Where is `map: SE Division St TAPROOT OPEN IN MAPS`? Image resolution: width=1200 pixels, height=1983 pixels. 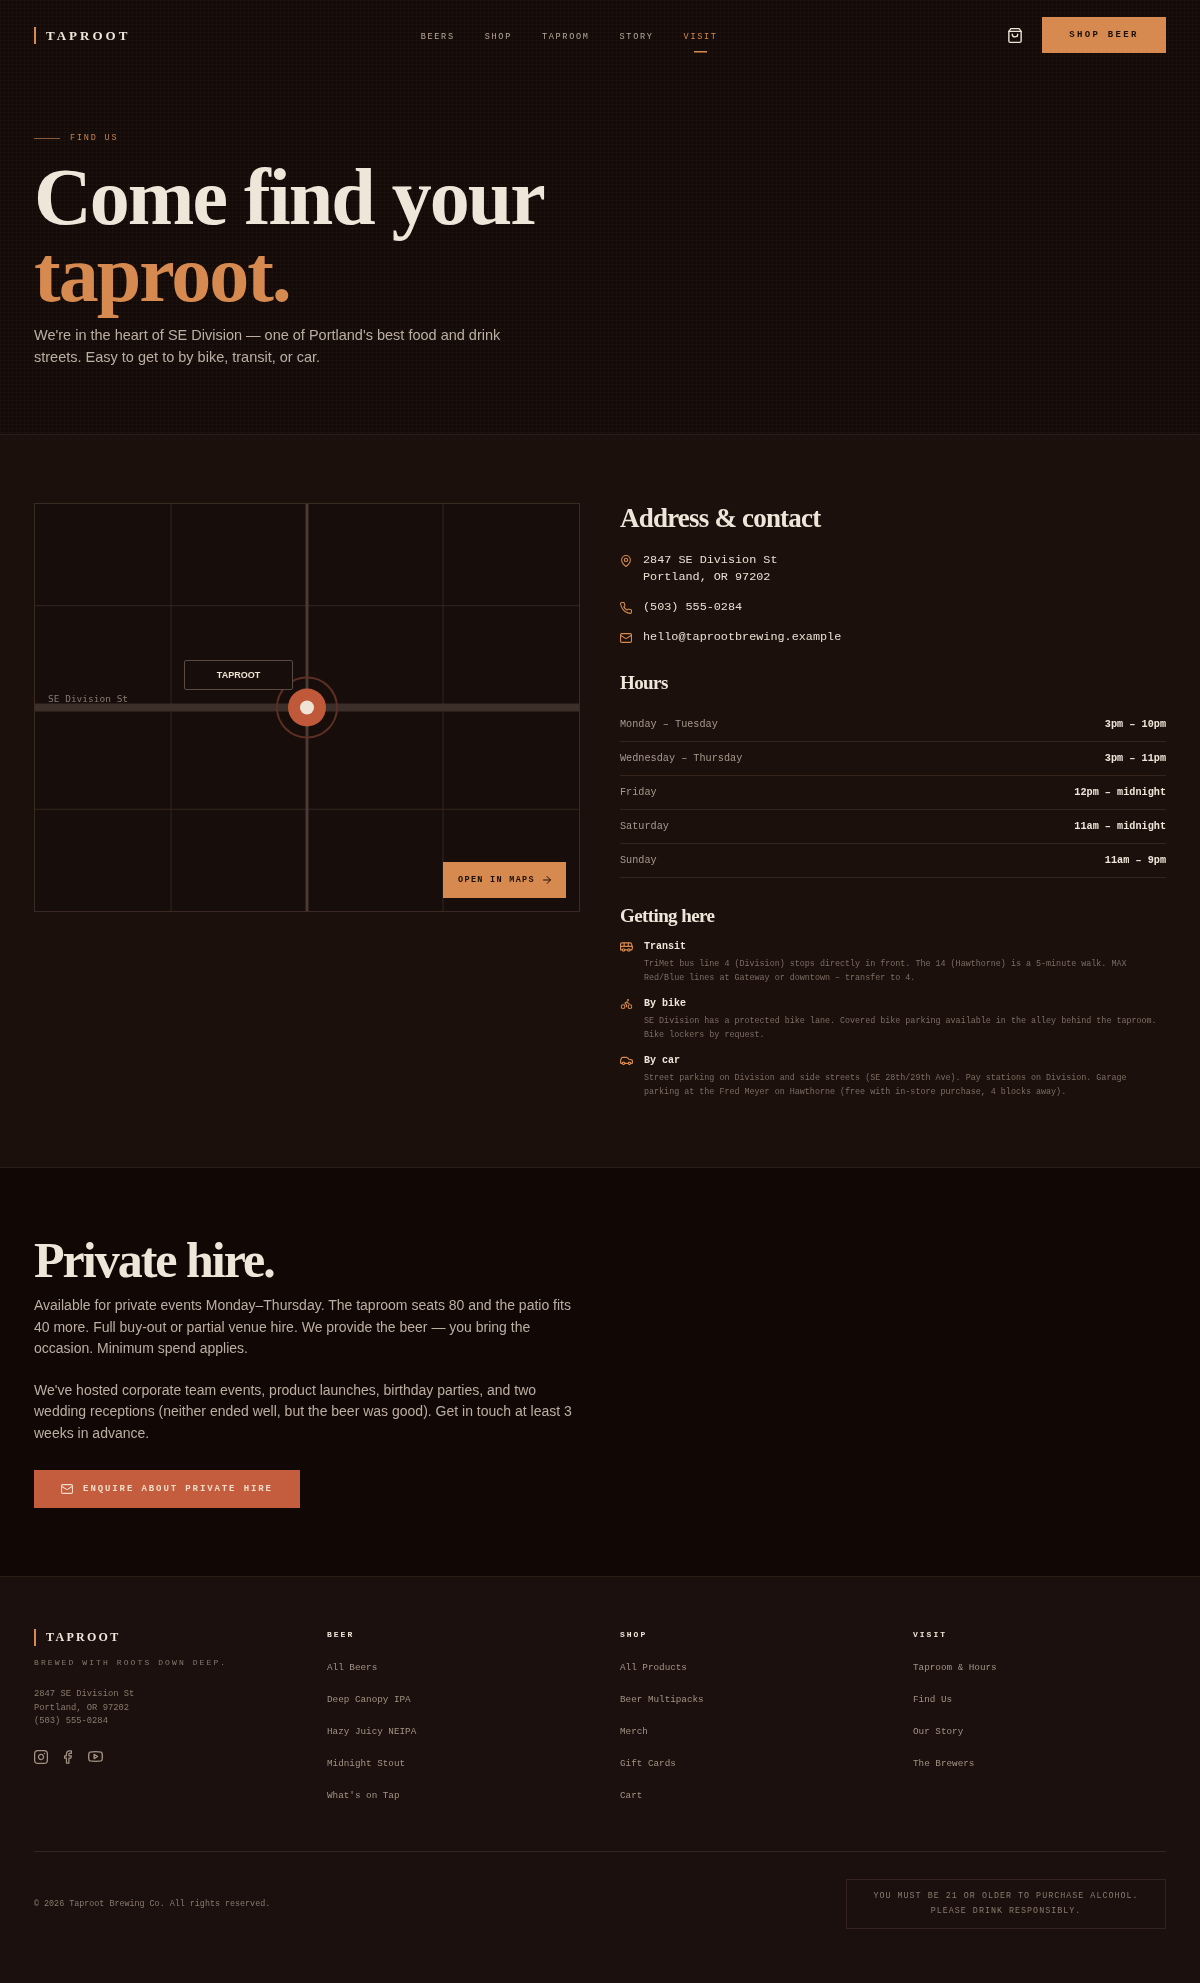
map: SE Division St TAPROOT OPEN IN MAPS is located at coordinates (307, 707).